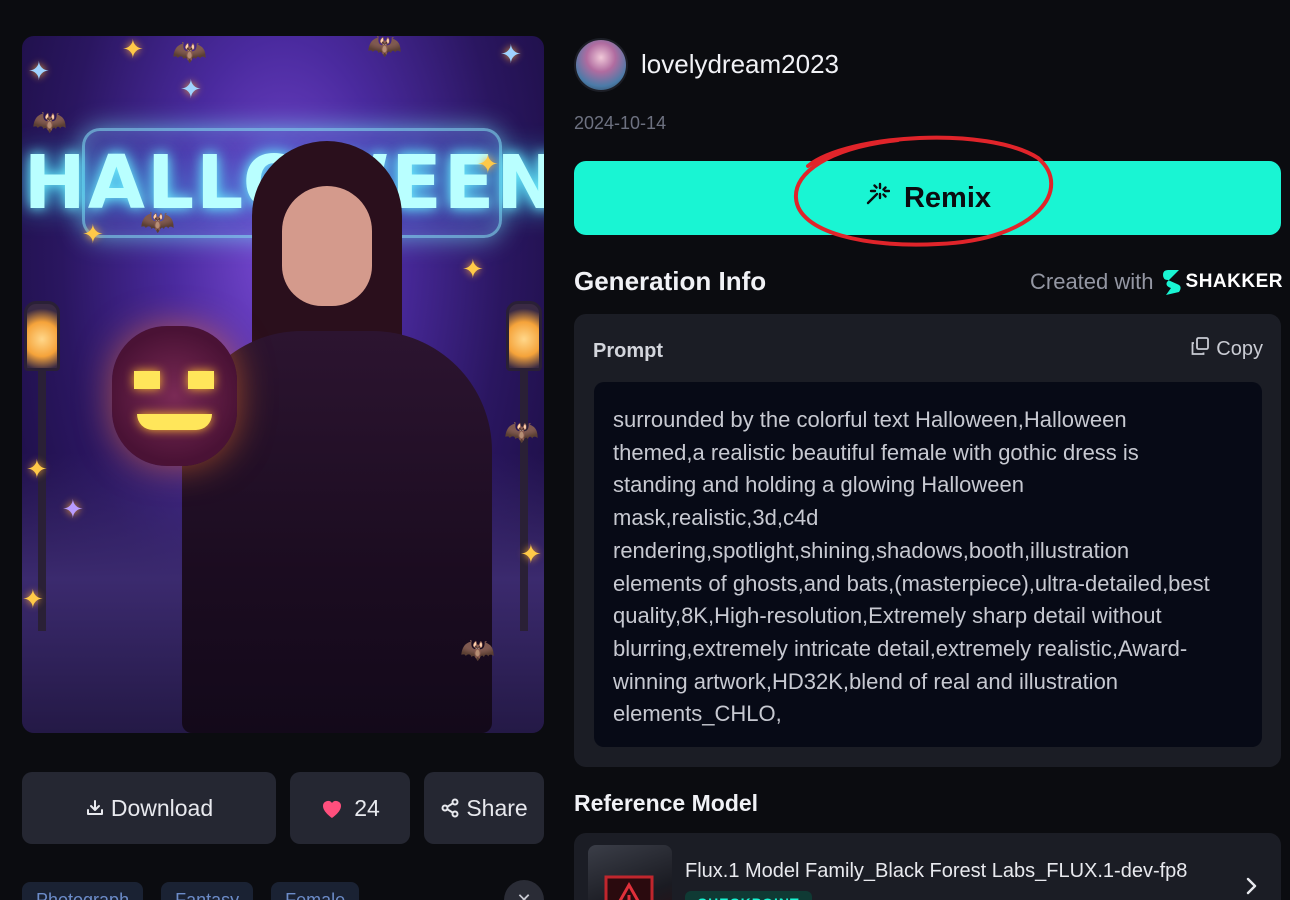 This screenshot has height=900, width=1290. Describe the element at coordinates (1234, 281) in the screenshot. I see `shakker-brand: SHAKKER` at that location.